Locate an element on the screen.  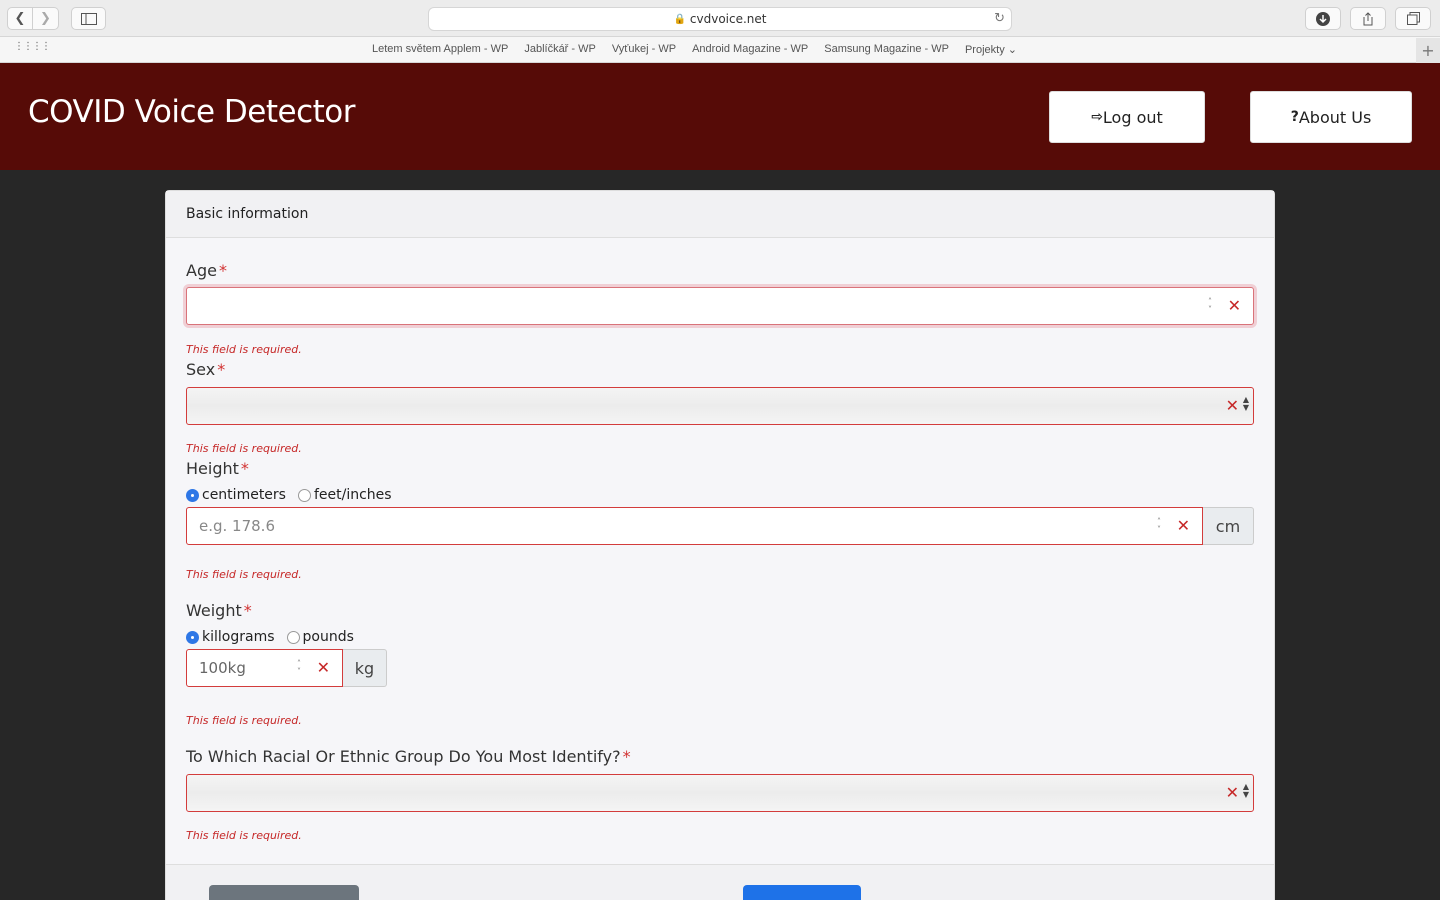
app-title: COVID Voice Detector is located at coordinates (192, 112).